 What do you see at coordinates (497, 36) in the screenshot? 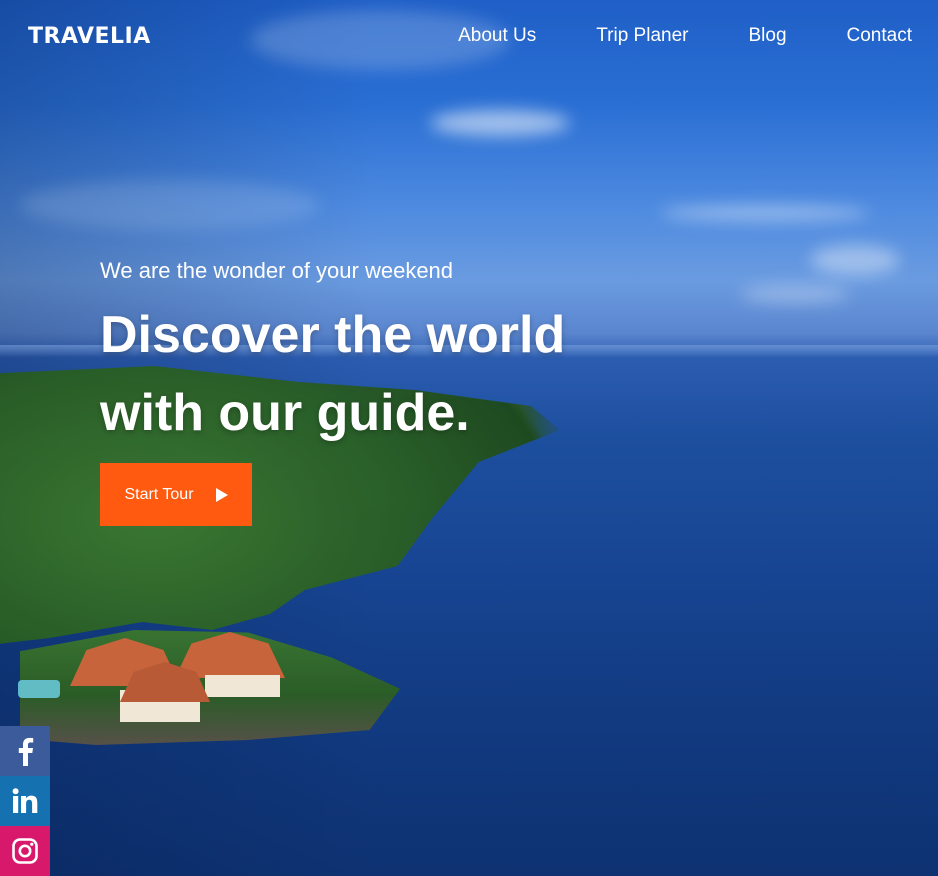
I see `nav-link-about-us: About Us` at bounding box center [497, 36].